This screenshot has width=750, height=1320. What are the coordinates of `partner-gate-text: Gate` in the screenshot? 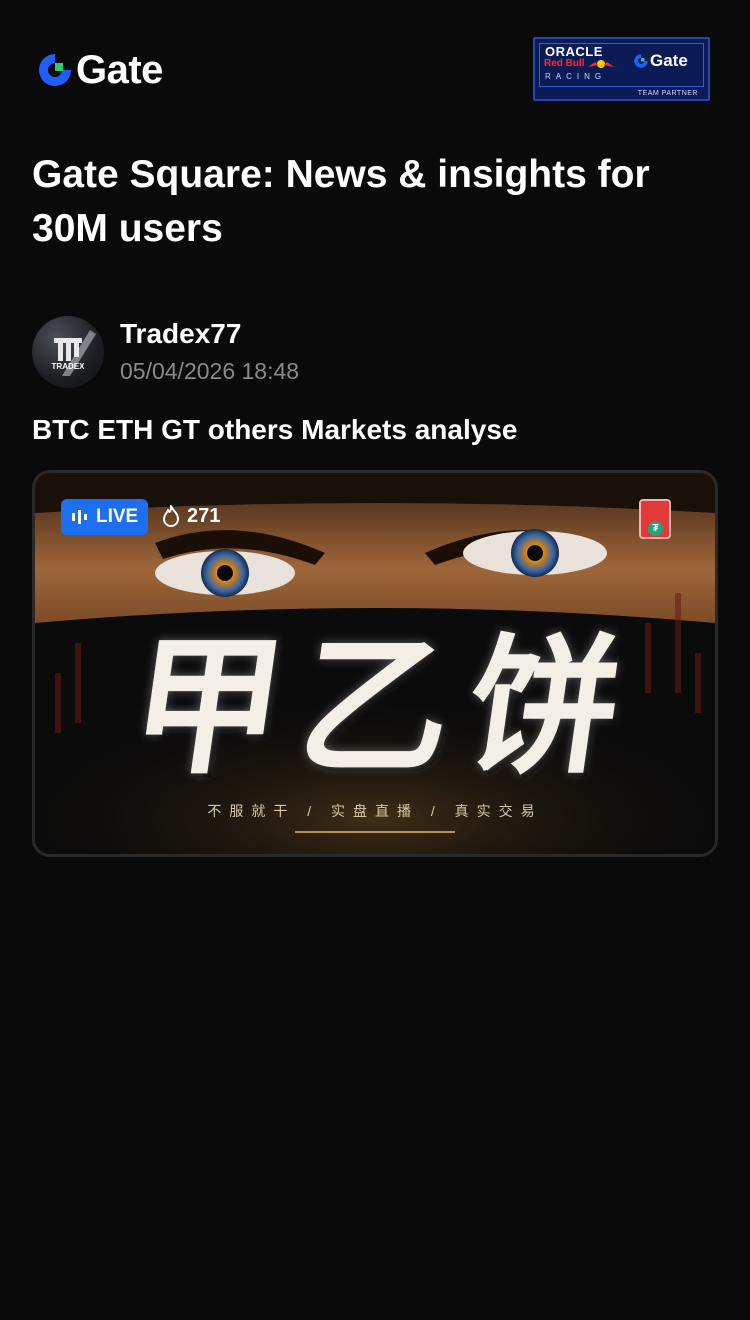 It's located at (669, 60).